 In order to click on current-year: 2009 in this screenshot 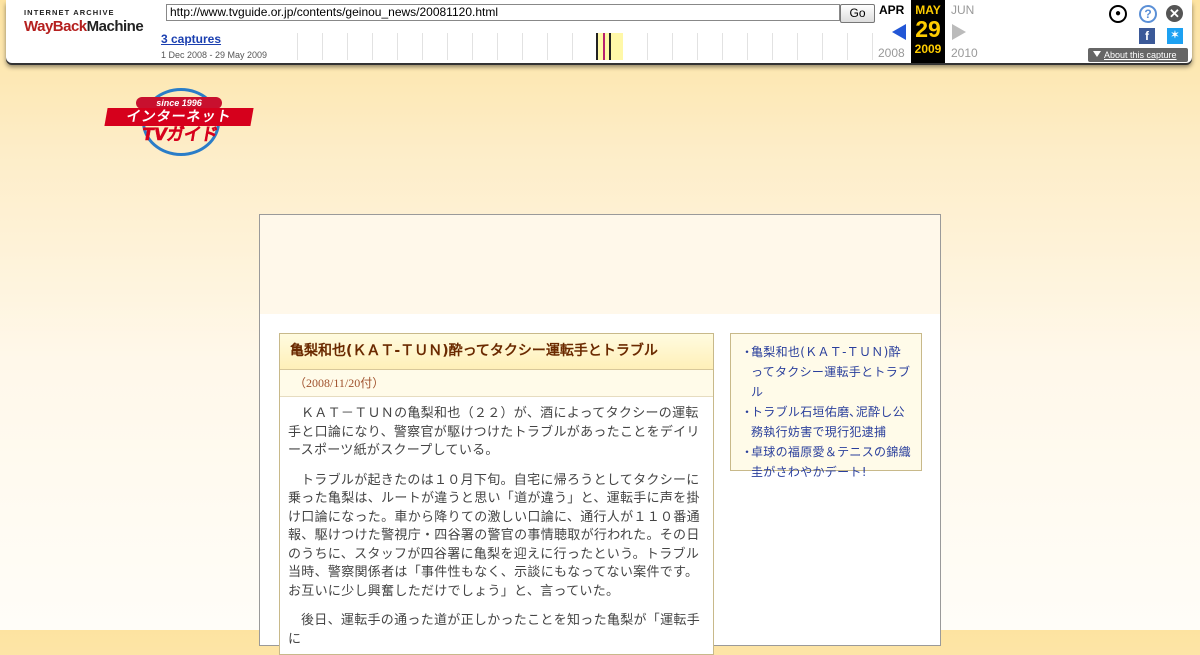, I will do `click(928, 49)`.